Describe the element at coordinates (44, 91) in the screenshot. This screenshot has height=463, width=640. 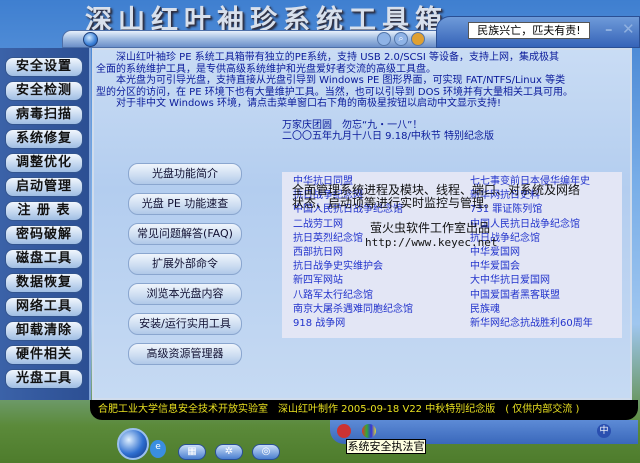
I see `sidebar-item: 安全检测` at that location.